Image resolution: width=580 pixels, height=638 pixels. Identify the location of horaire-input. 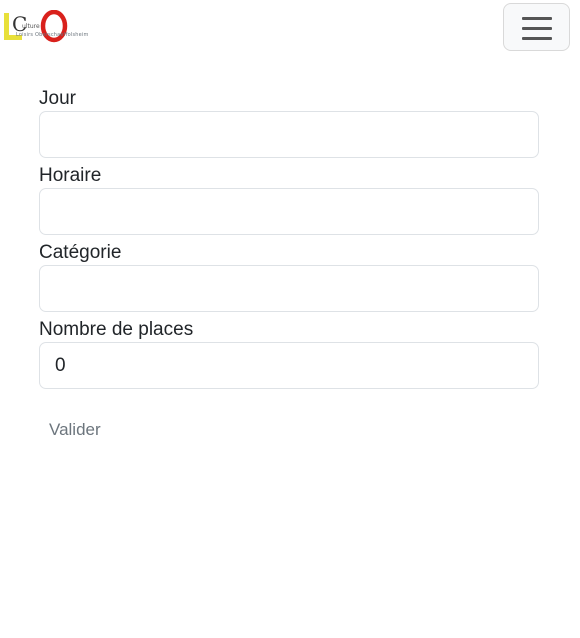
(289, 211).